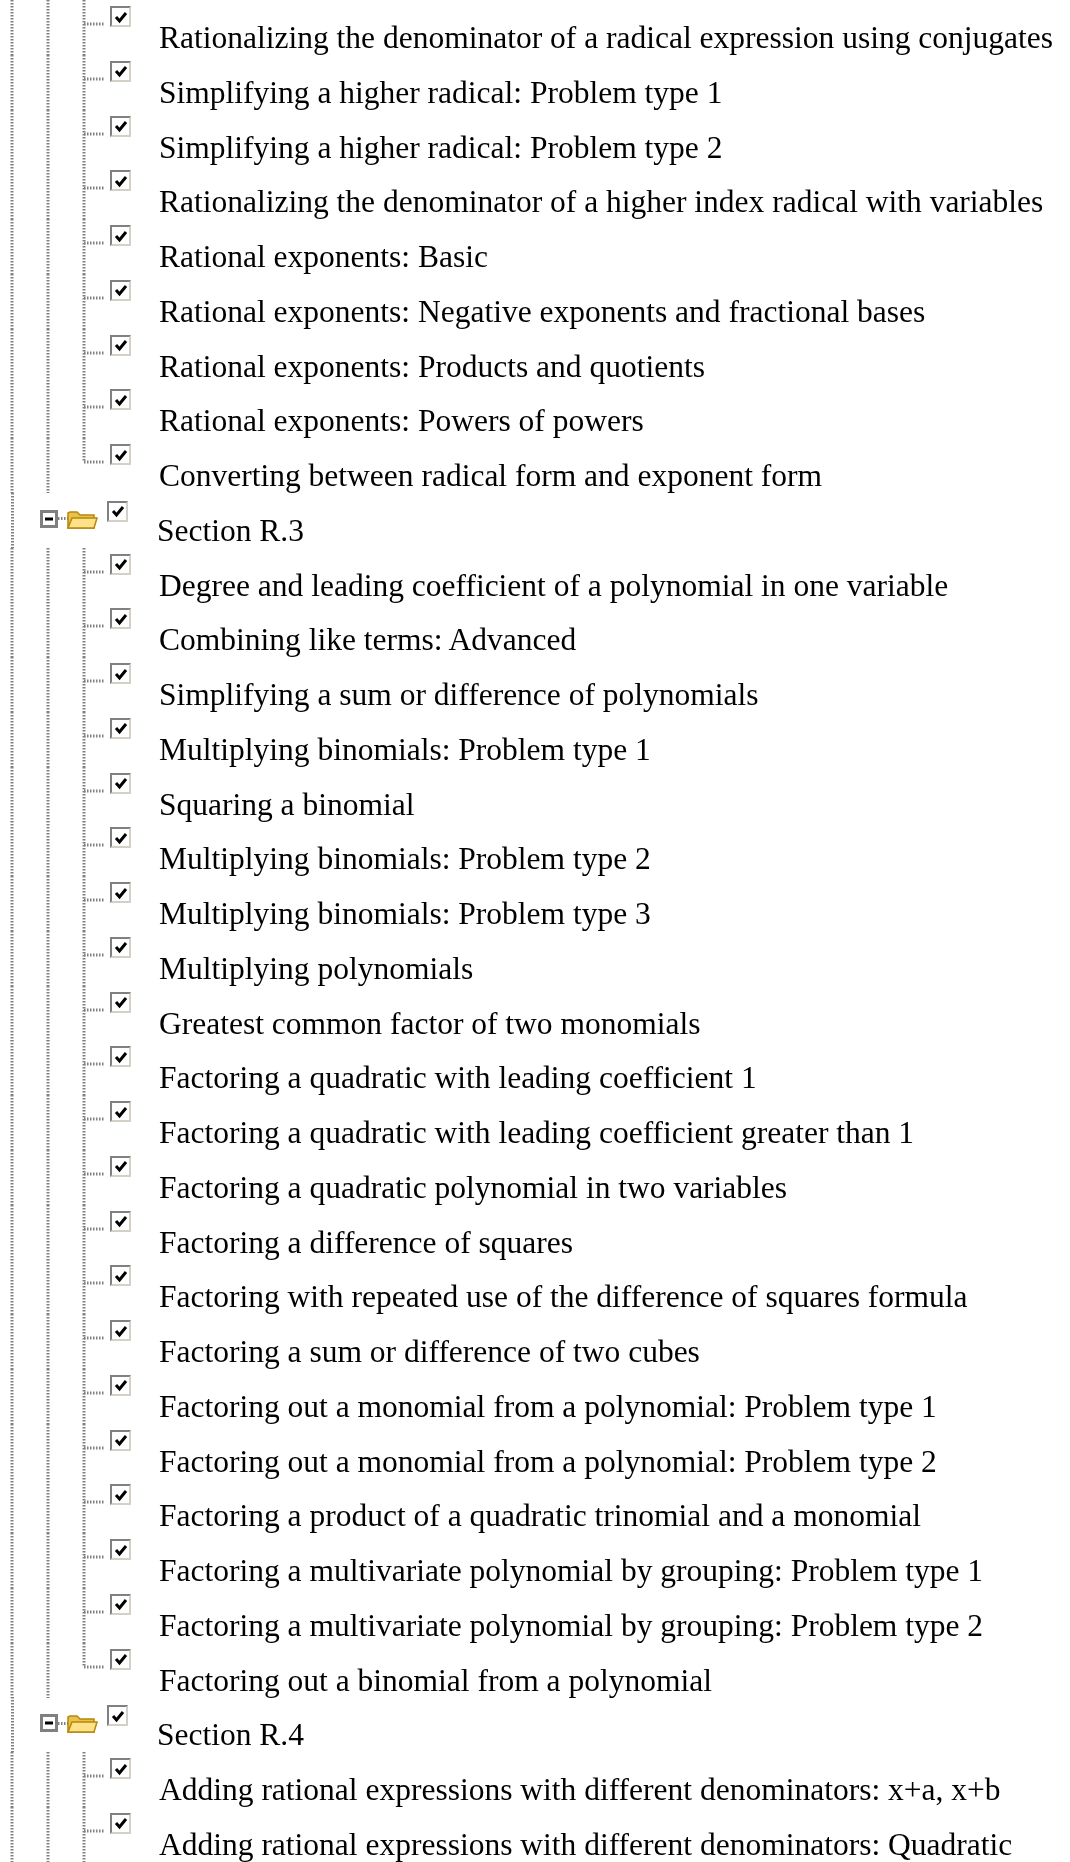 The image size is (1070, 1862). What do you see at coordinates (458, 1078) in the screenshot?
I see `skill-label: Factoring a quadratic with leading coefficient 1` at bounding box center [458, 1078].